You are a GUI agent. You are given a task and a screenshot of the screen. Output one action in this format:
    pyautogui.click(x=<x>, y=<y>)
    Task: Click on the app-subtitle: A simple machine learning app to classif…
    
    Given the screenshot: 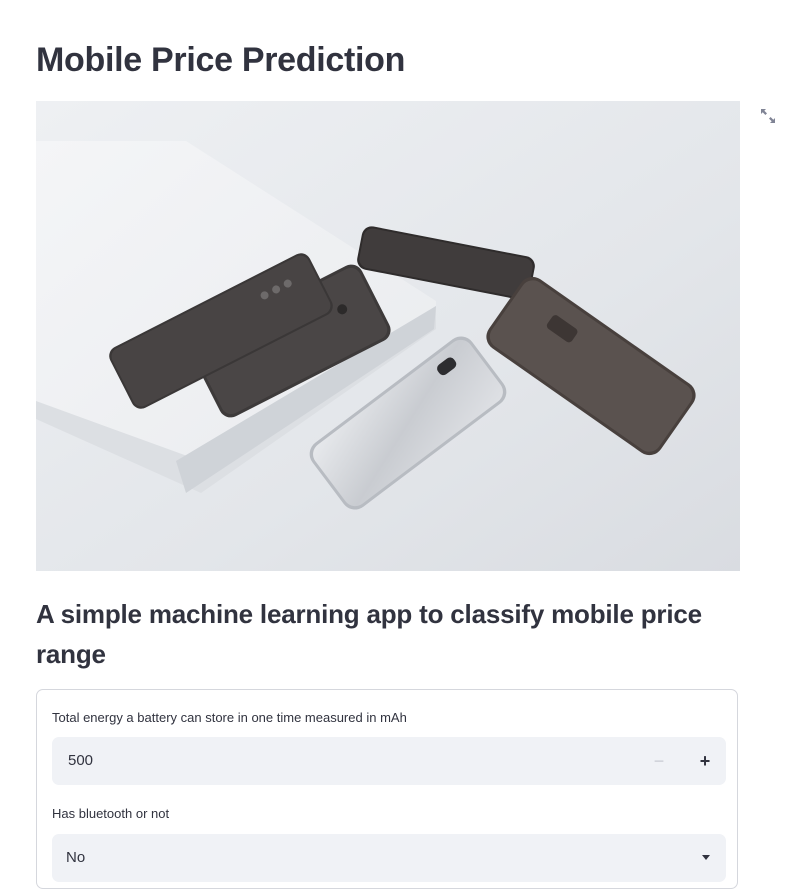 What is the action you would take?
    pyautogui.click(x=369, y=634)
    